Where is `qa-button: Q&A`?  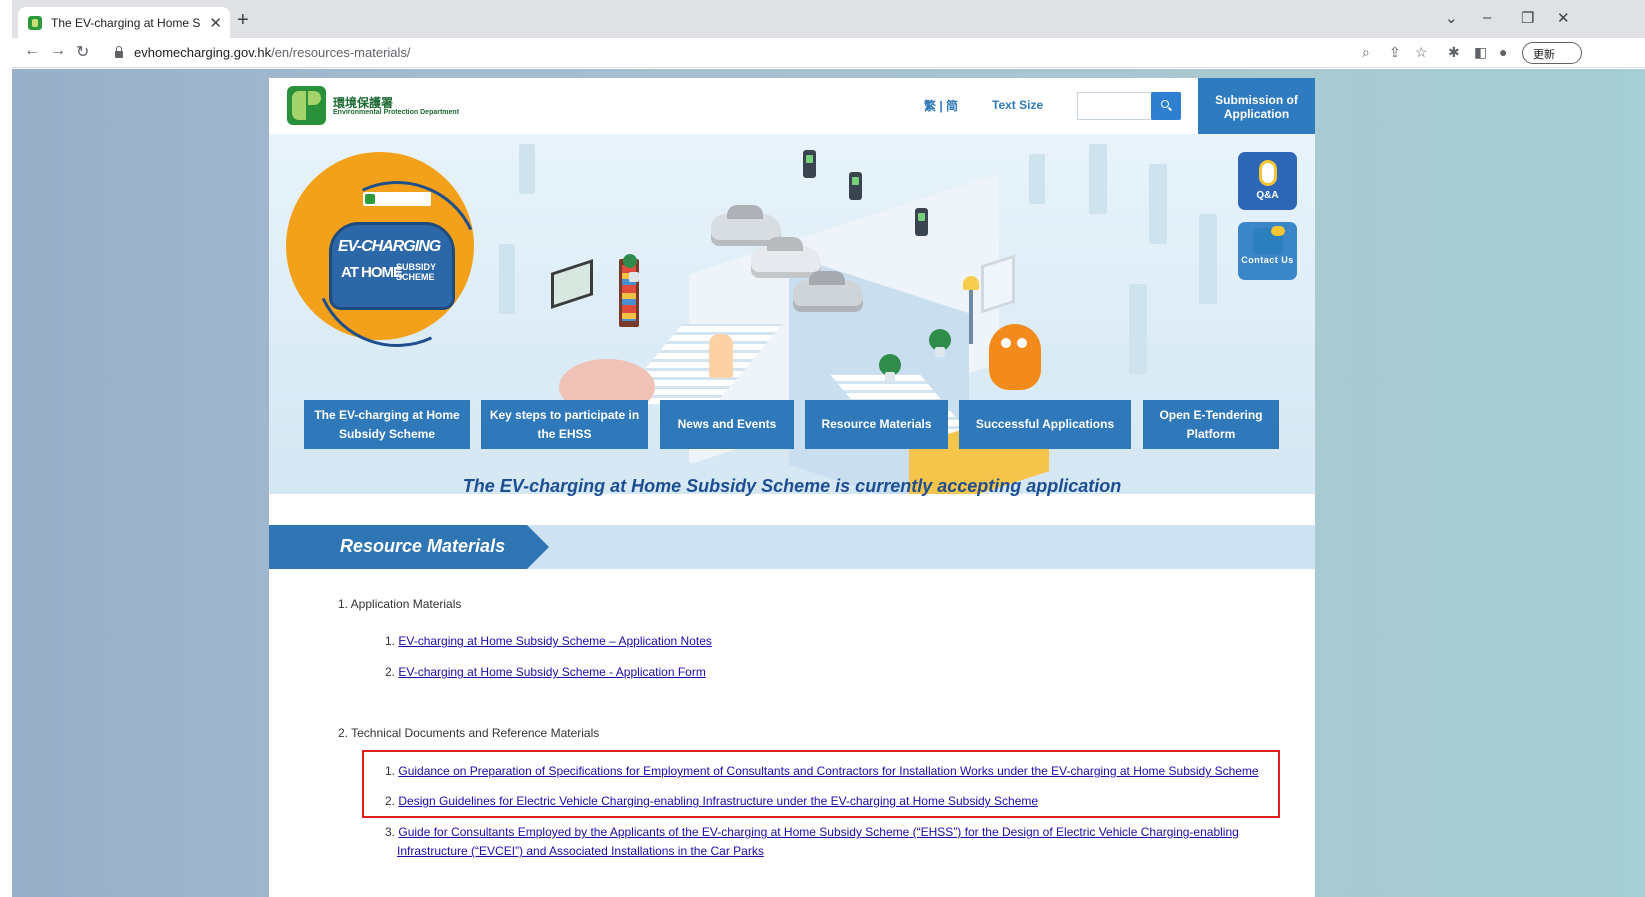
qa-button: Q&A is located at coordinates (1267, 181).